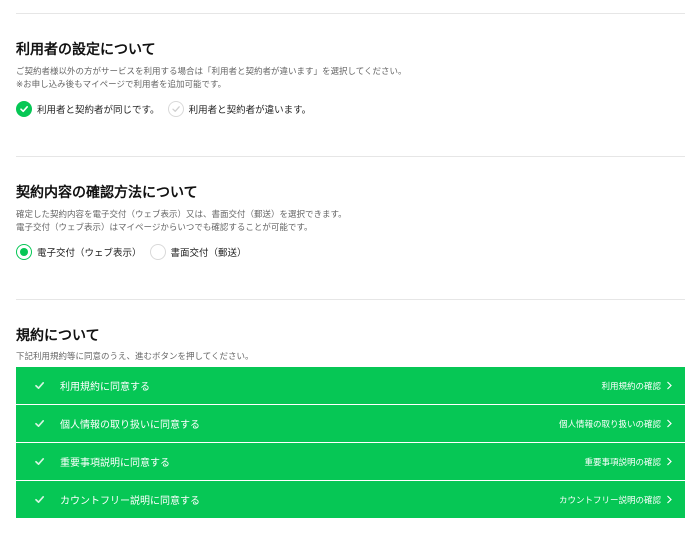 The image size is (700, 552). What do you see at coordinates (350, 13) in the screenshot?
I see `top-divider` at bounding box center [350, 13].